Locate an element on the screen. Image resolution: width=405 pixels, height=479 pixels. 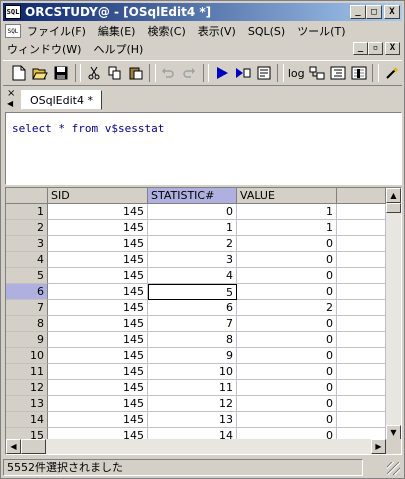
execute-icon is located at coordinates (221, 73).